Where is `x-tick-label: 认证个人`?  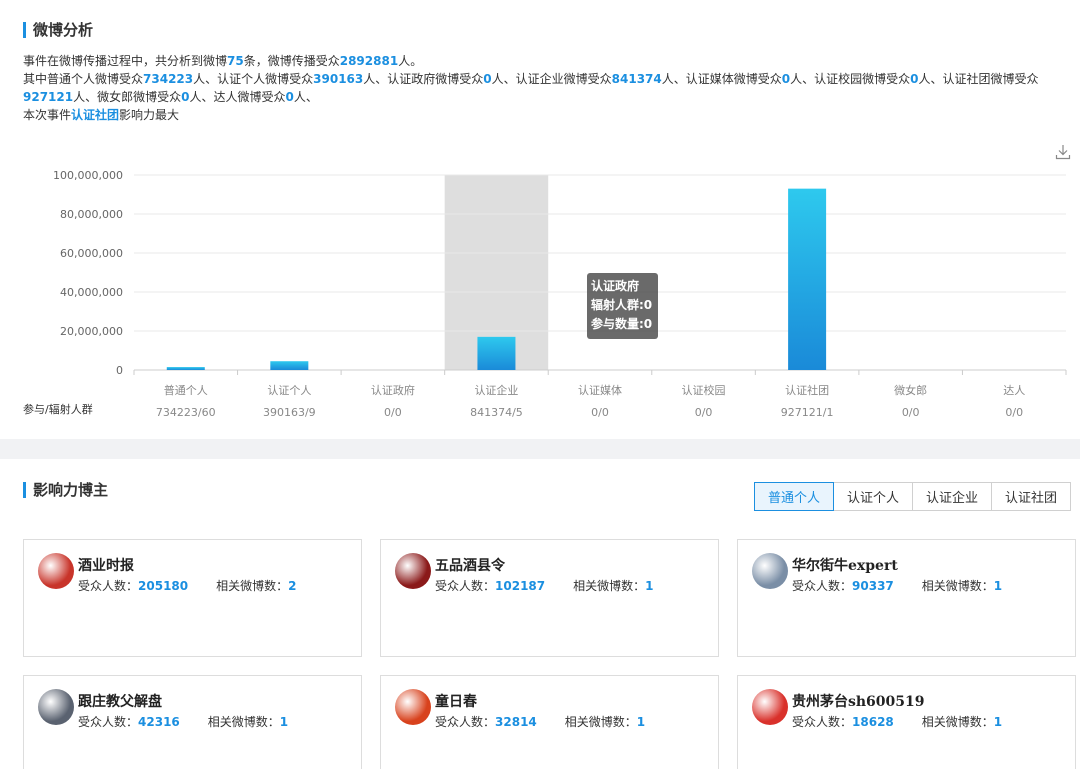 x-tick-label: 认证个人 is located at coordinates (289, 390).